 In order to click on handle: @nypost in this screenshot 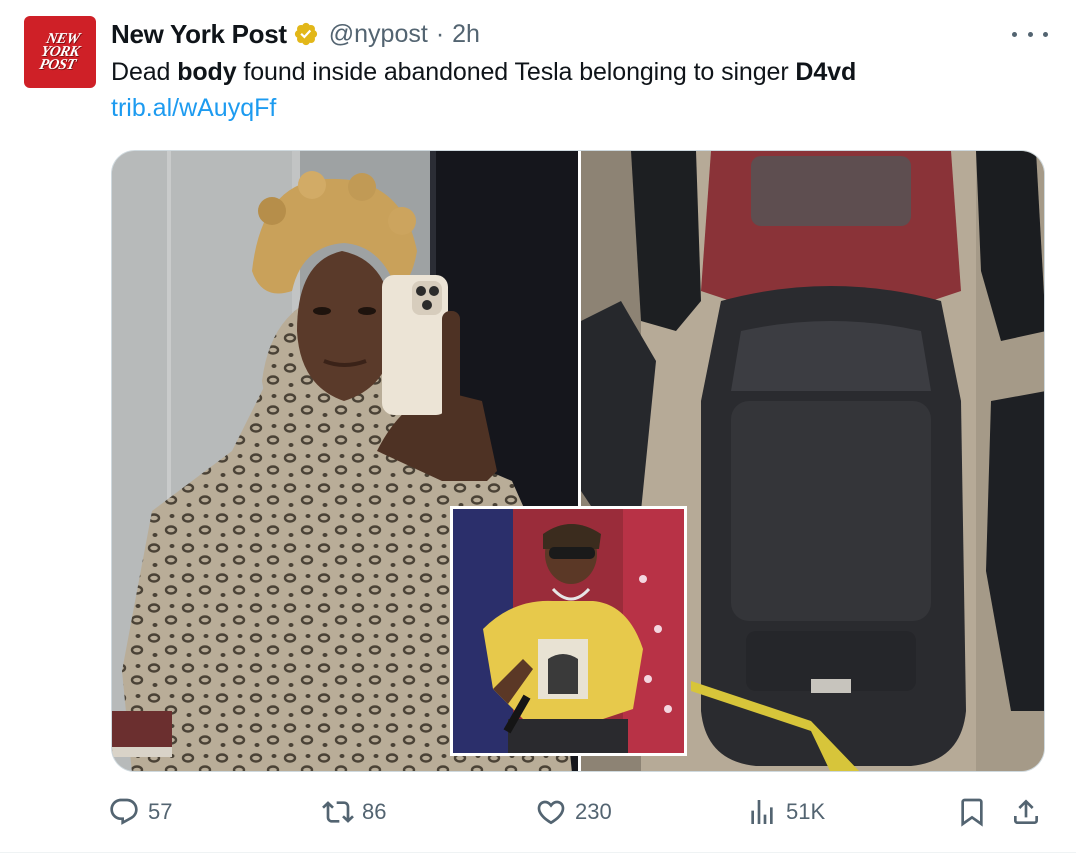, I will do `click(378, 34)`.